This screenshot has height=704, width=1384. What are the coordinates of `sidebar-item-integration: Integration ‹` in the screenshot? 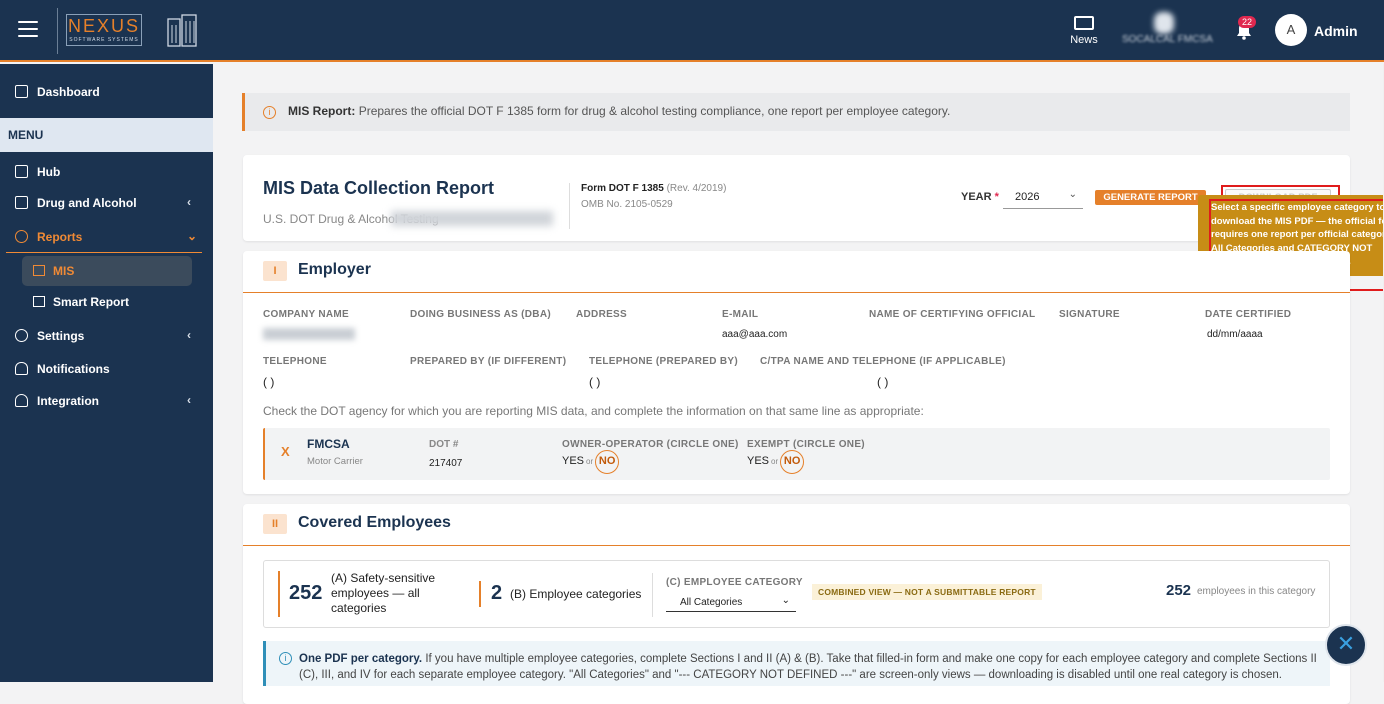 It's located at (106, 401).